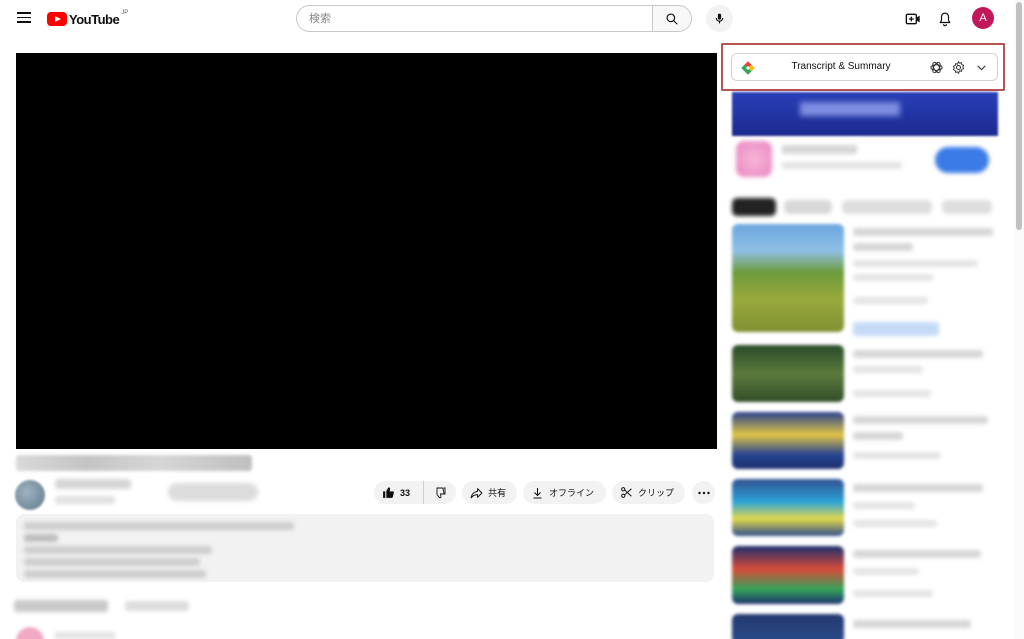 This screenshot has height=639, width=1024. I want to click on microphone-icon, so click(719, 18).